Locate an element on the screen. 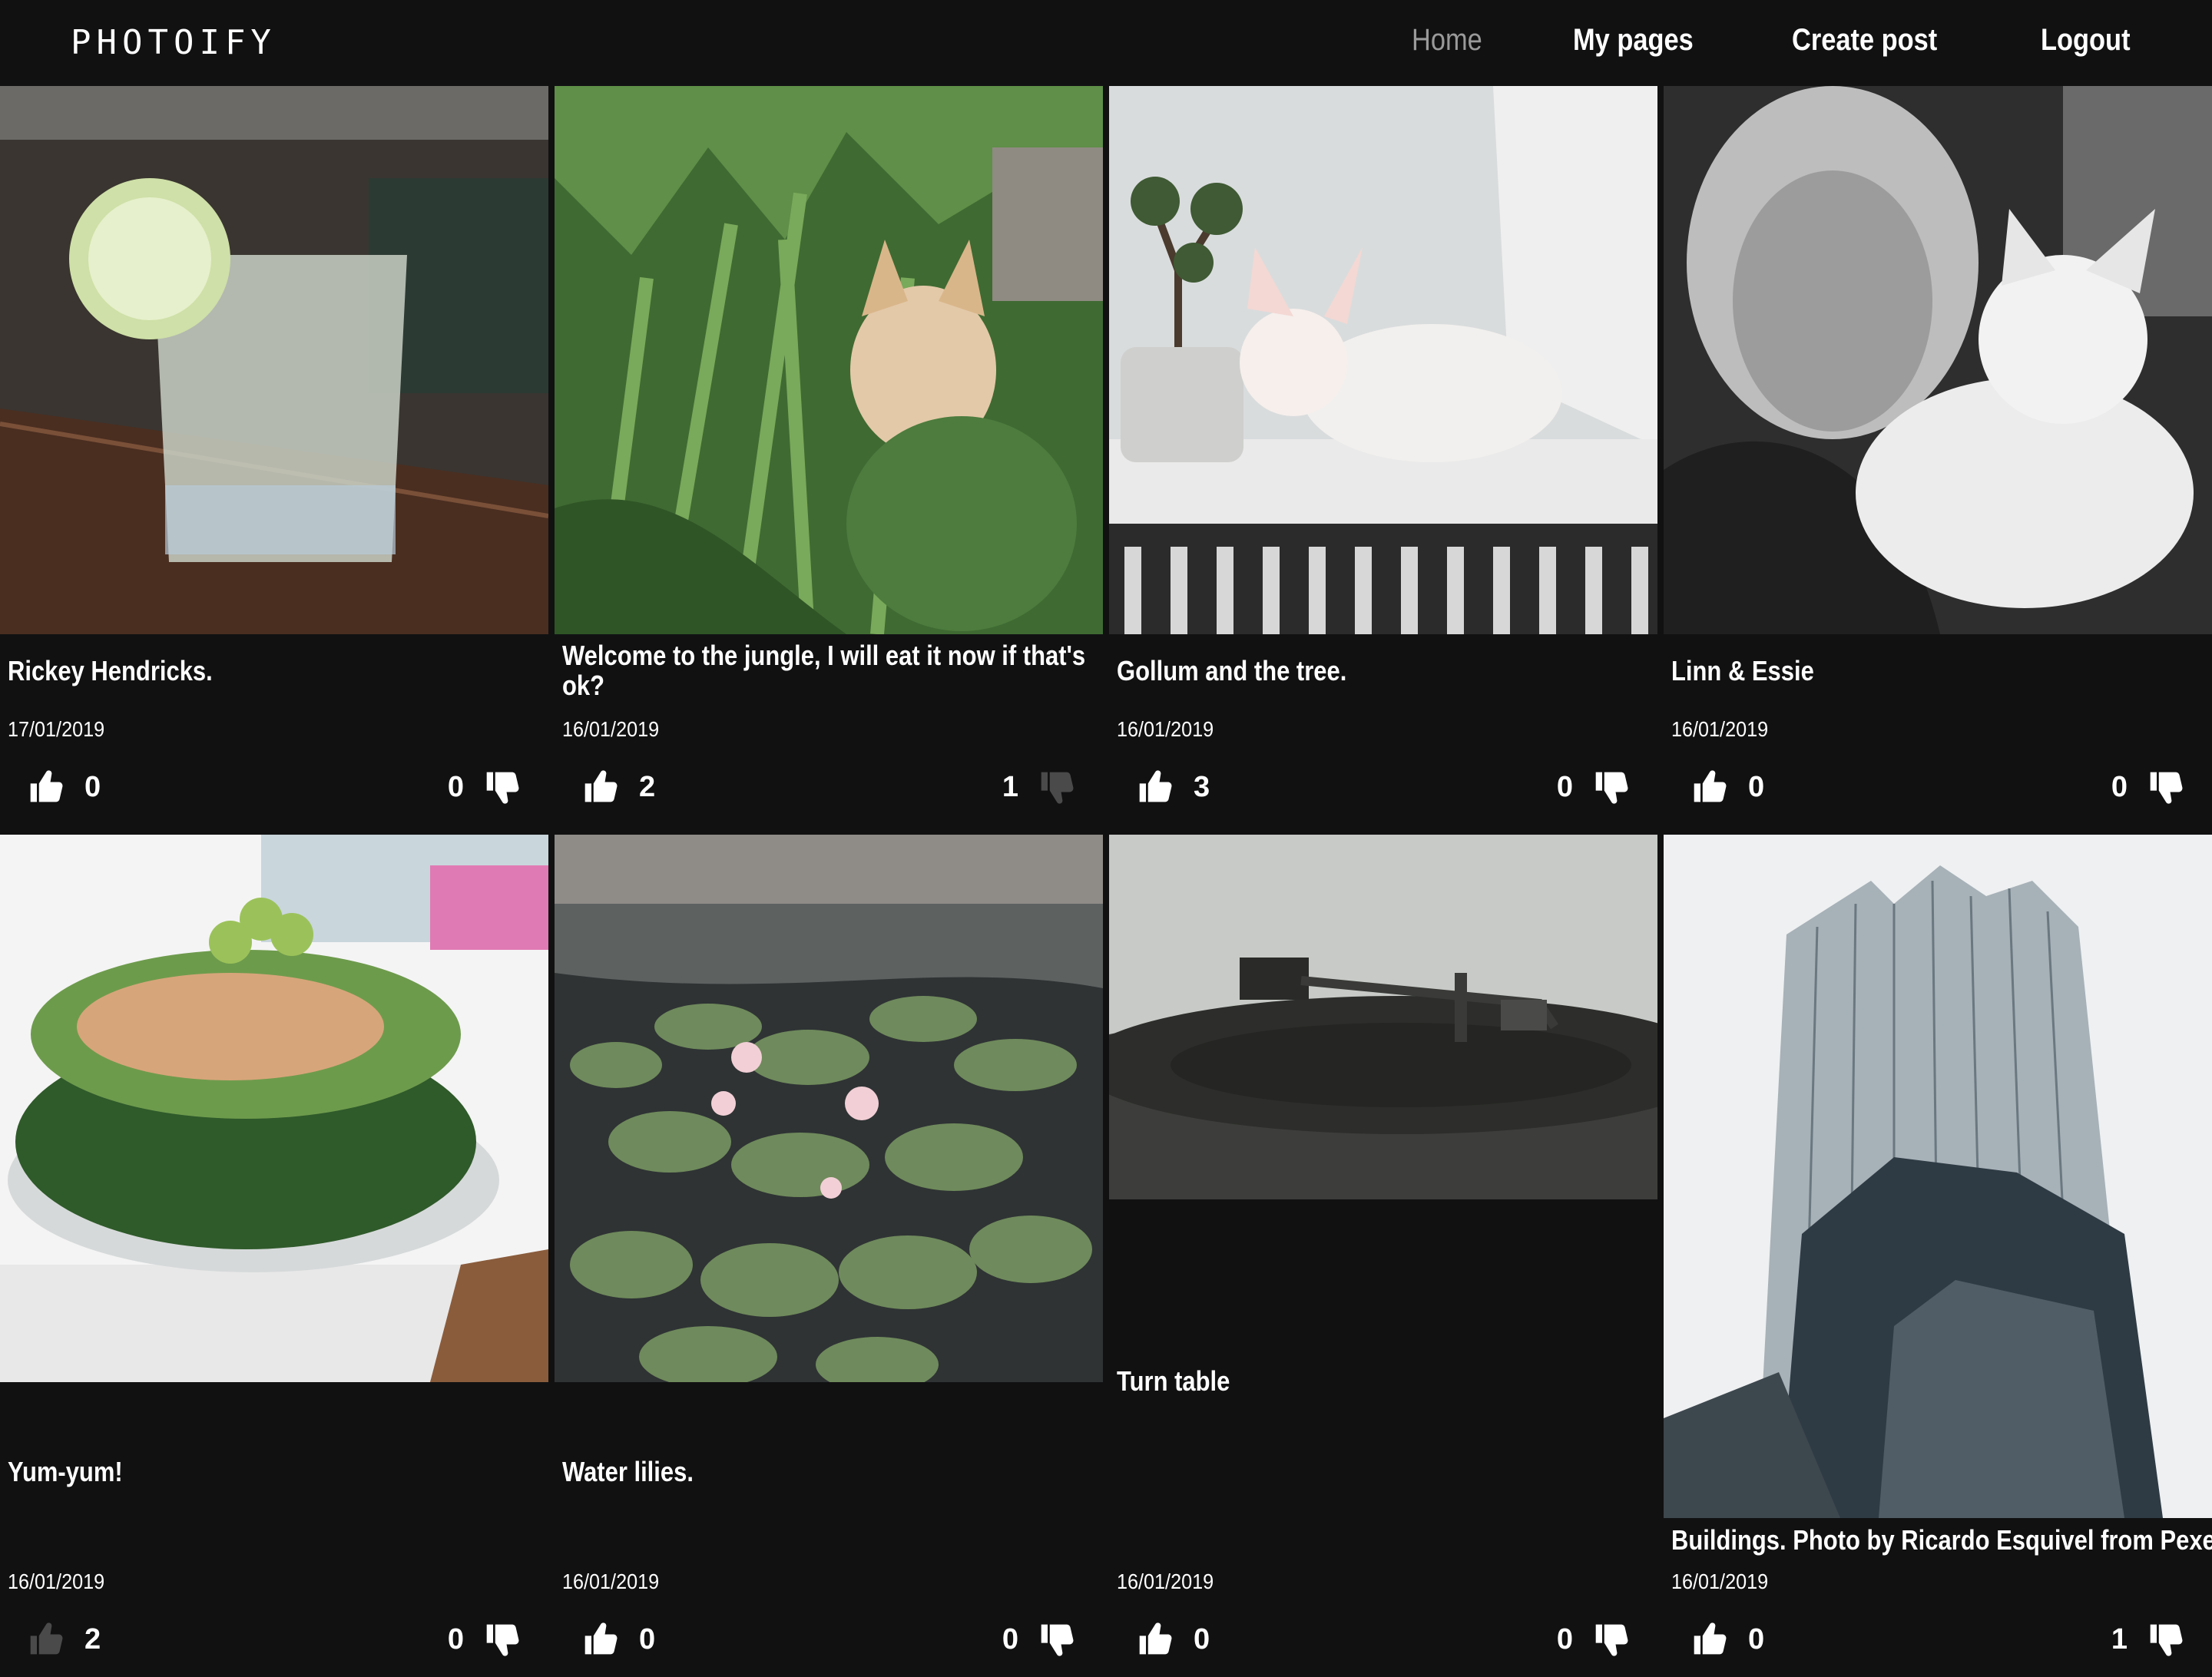  post-card: Gollum and the tree. 16/01/2019 3 0 is located at coordinates (1383, 464).